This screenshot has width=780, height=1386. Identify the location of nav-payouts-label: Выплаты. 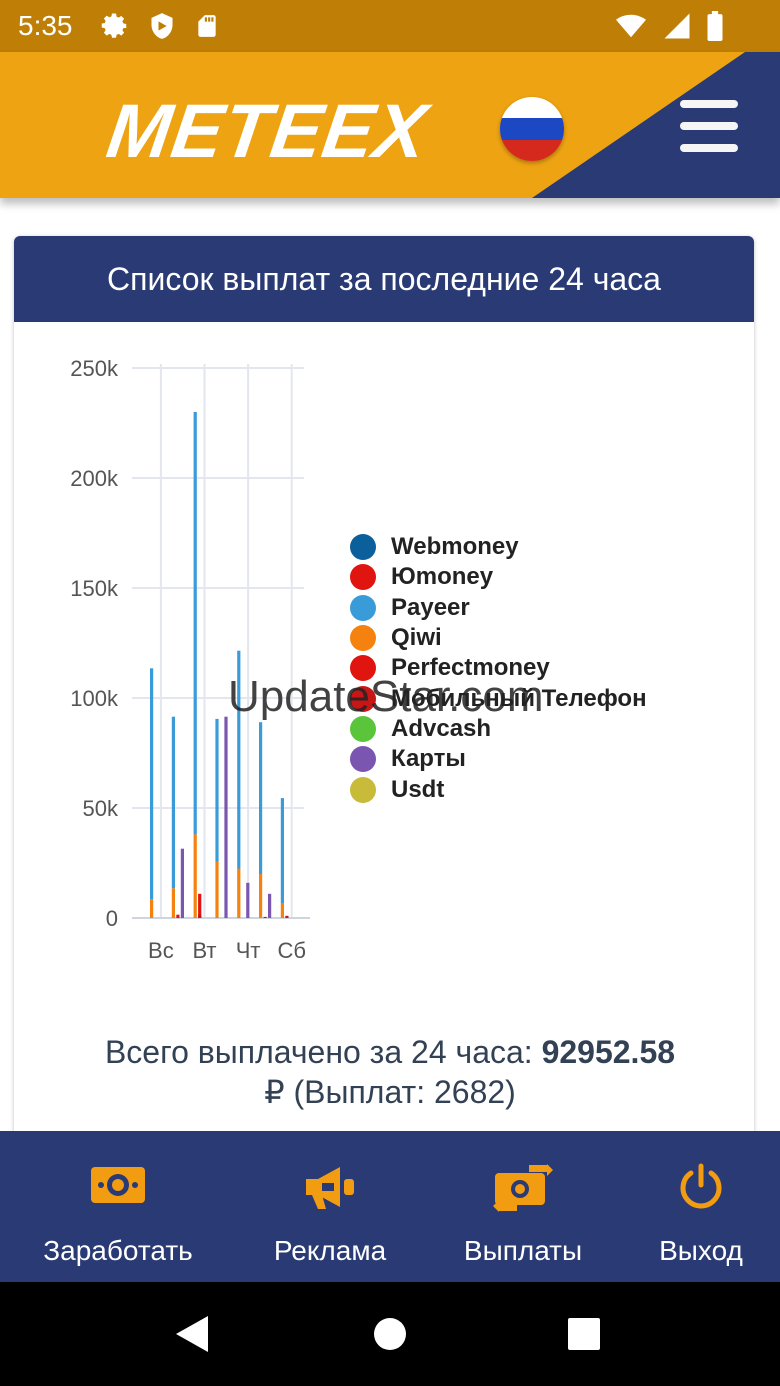
(523, 1250).